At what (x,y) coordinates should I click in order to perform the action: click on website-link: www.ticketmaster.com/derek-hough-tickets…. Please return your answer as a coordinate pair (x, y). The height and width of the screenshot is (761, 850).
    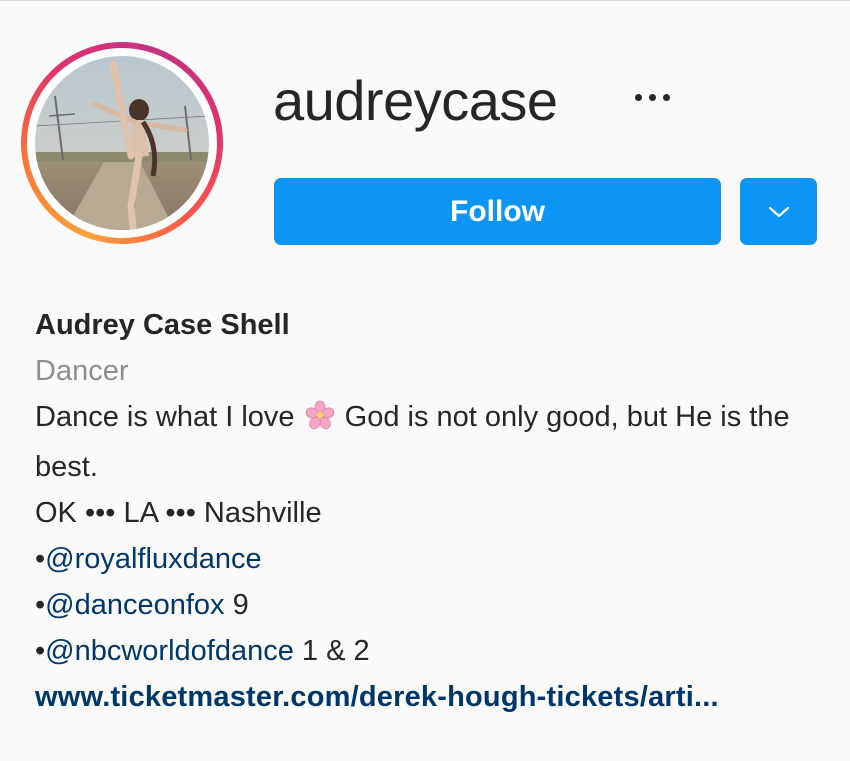
    Looking at the image, I should click on (435, 697).